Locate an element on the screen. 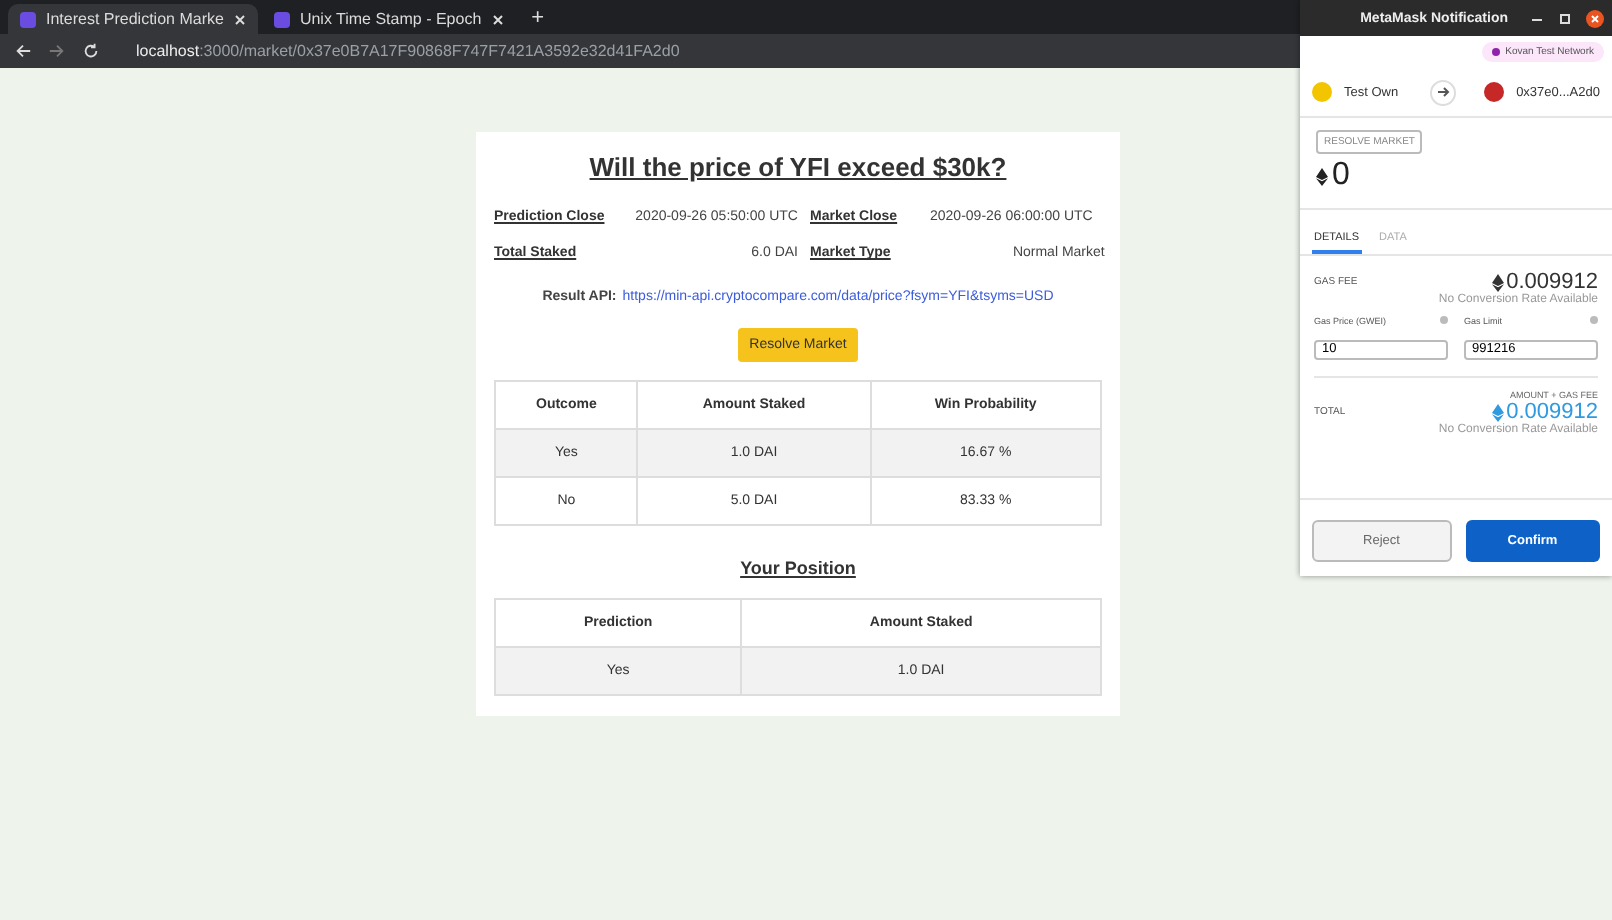  total-value: 0.009912 is located at coordinates (1545, 412).